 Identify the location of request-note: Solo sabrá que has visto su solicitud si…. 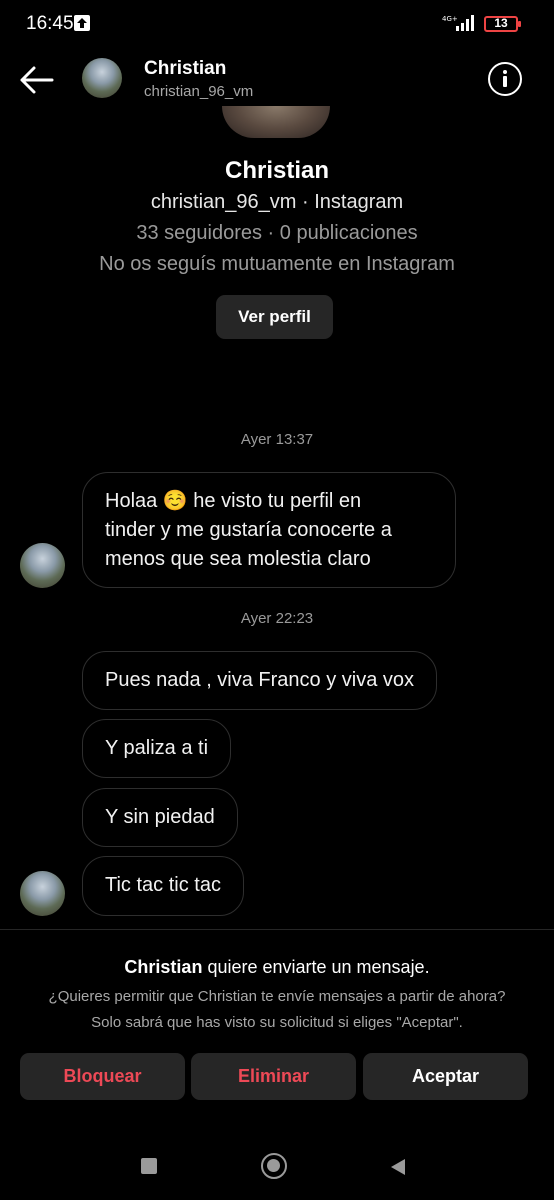
(277, 1022).